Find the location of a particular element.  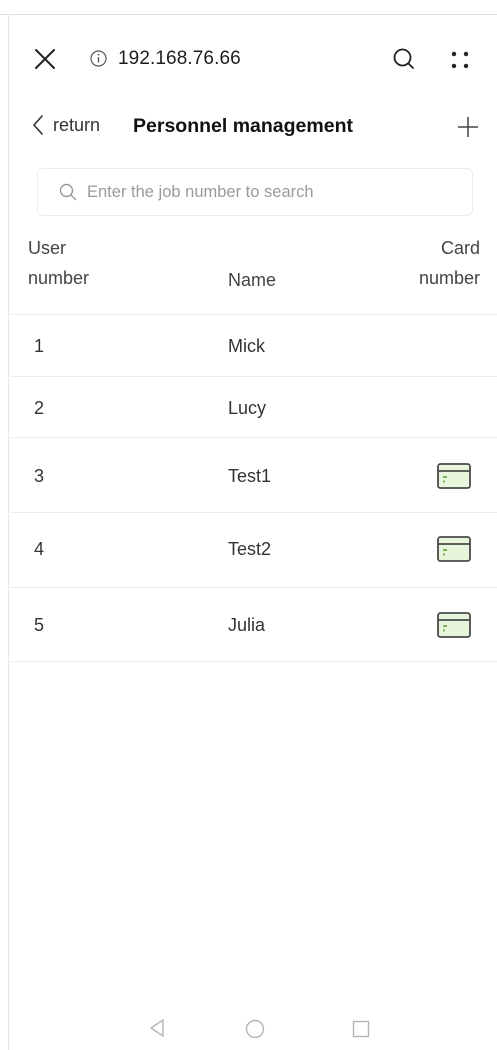

table-row: 1 Mick is located at coordinates (253, 345).